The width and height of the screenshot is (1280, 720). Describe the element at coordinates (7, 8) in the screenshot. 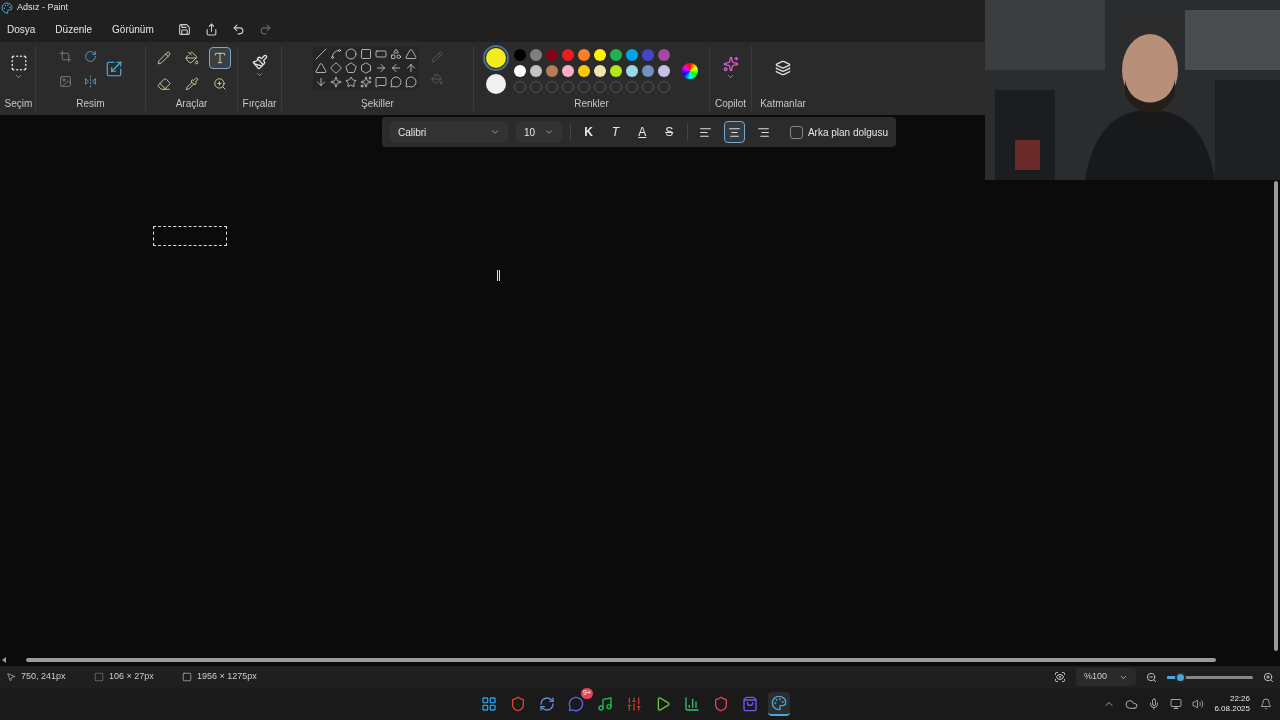

I see `paint-app-icon` at that location.